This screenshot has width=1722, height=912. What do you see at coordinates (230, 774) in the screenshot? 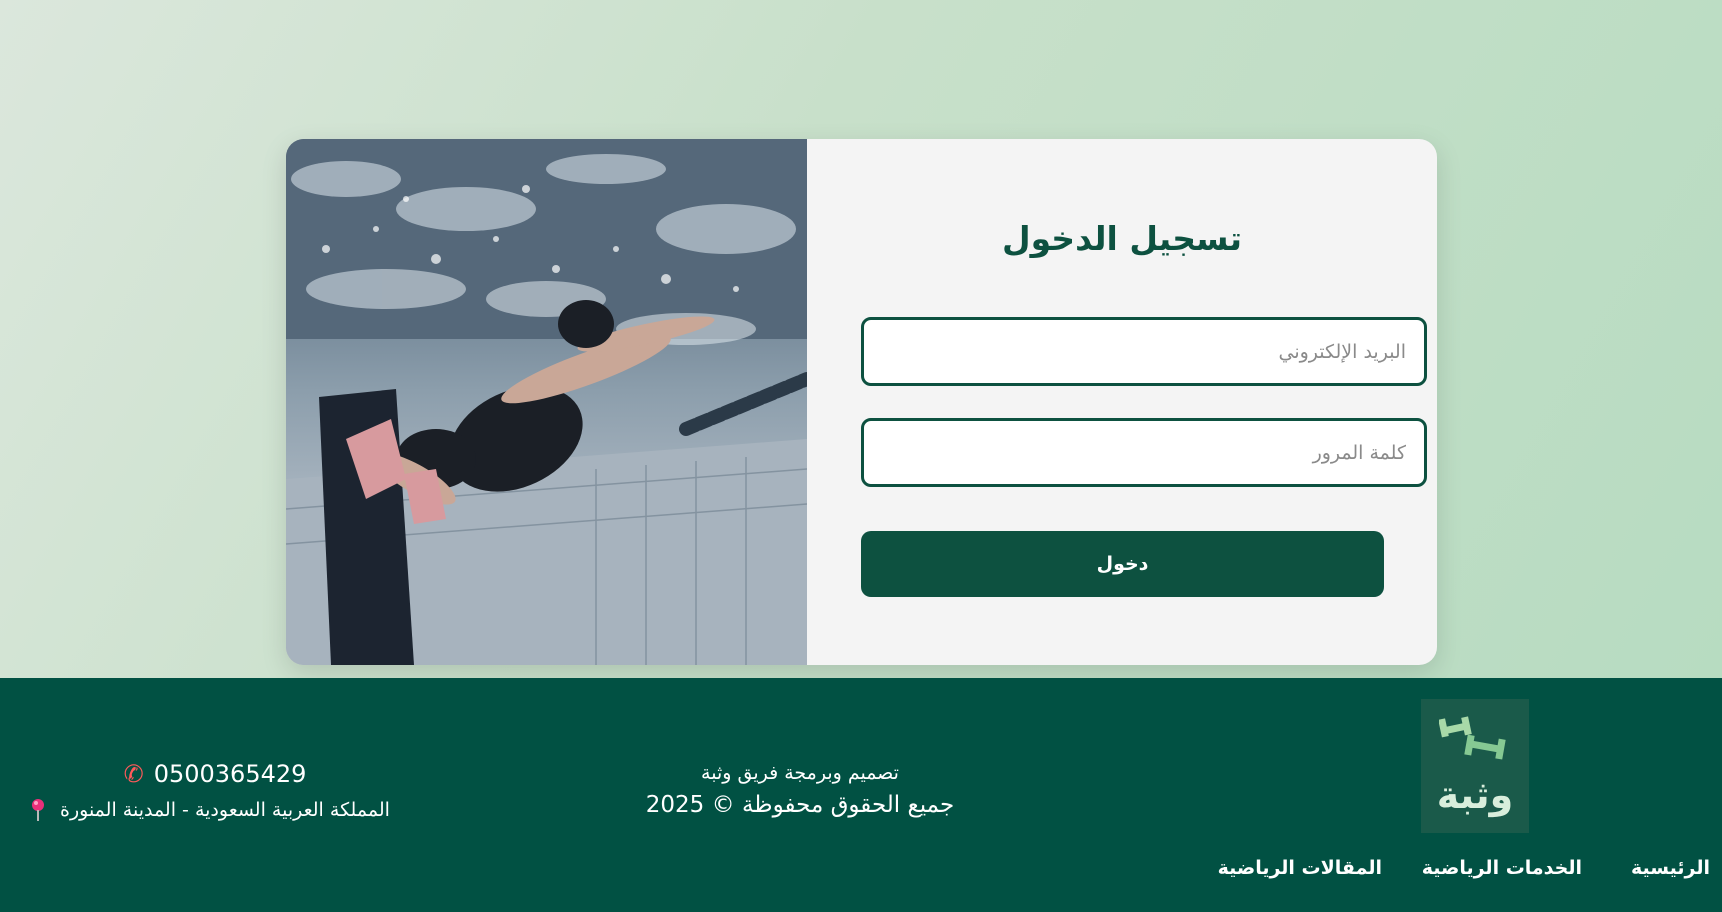
I see `phone-number: 0500365429` at bounding box center [230, 774].